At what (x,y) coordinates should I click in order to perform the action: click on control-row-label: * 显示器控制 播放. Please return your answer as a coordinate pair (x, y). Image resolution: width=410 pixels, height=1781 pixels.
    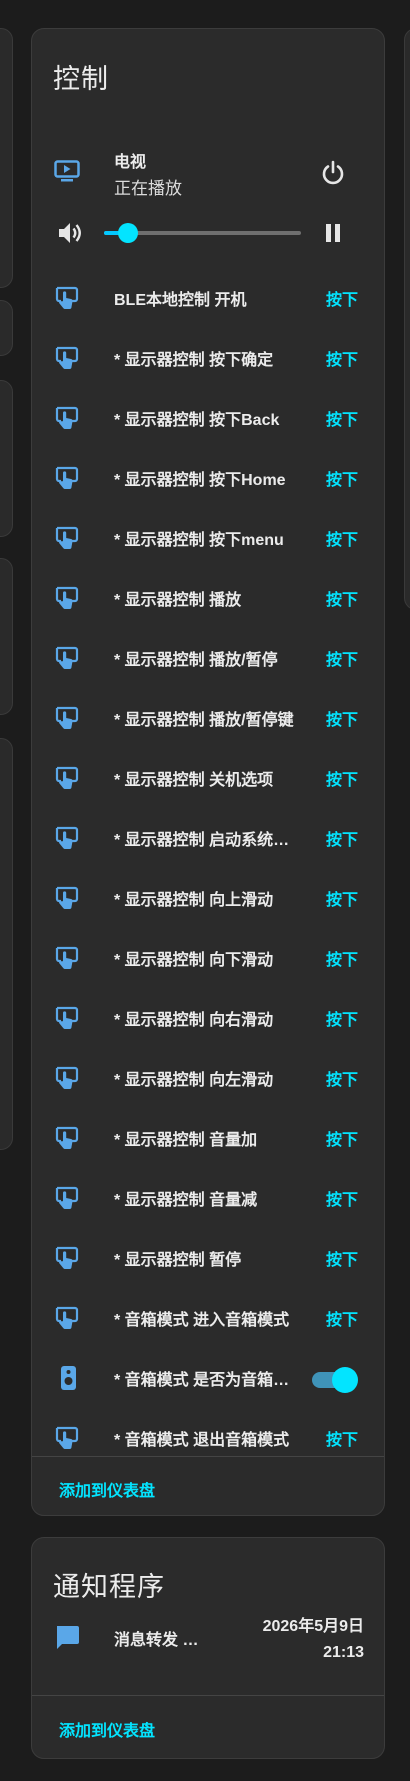
    Looking at the image, I should click on (178, 600).